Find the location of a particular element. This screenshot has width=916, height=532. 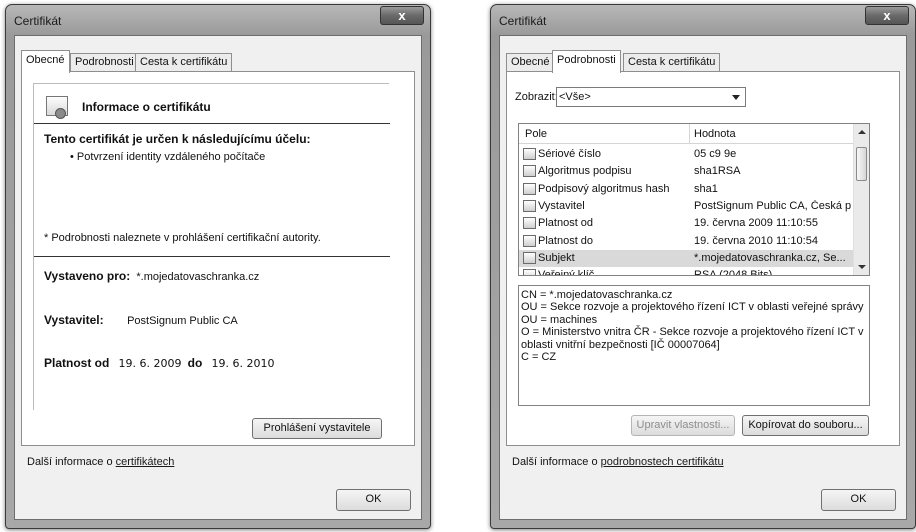

certificate-icon is located at coordinates (57, 107).